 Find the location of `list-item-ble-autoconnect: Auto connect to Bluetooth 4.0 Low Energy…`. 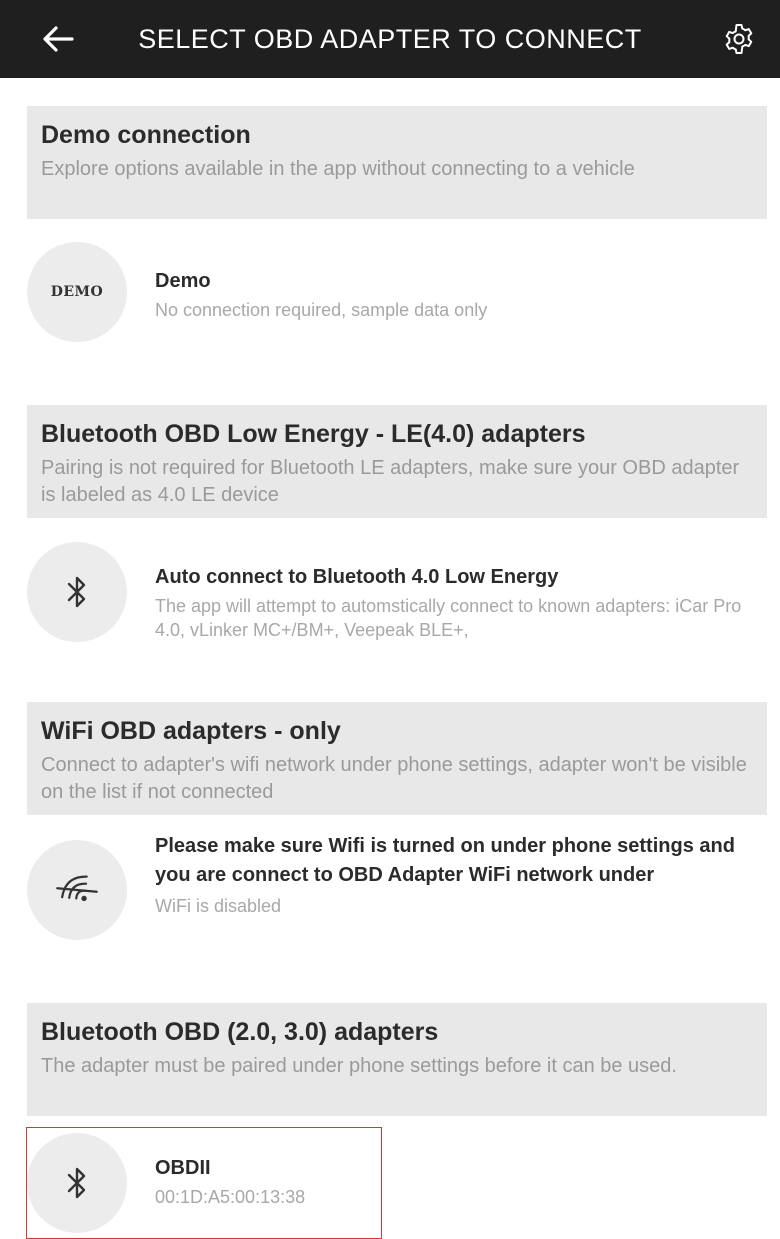

list-item-ble-autoconnect: Auto connect to Bluetooth 4.0 Low Energy… is located at coordinates (390, 592).